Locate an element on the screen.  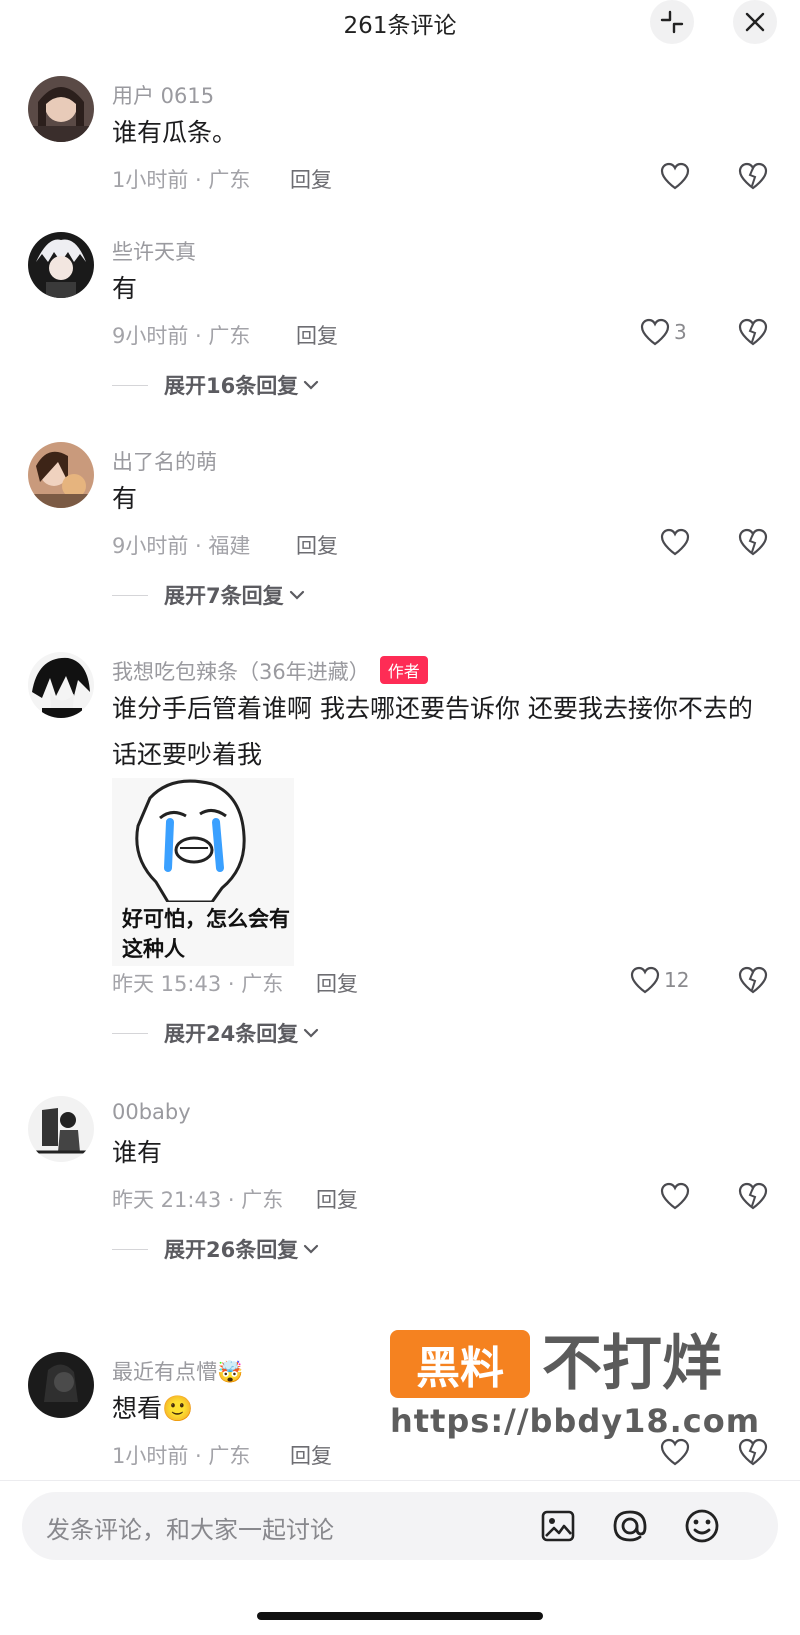
like-button: 3 is located at coordinates (663, 332).